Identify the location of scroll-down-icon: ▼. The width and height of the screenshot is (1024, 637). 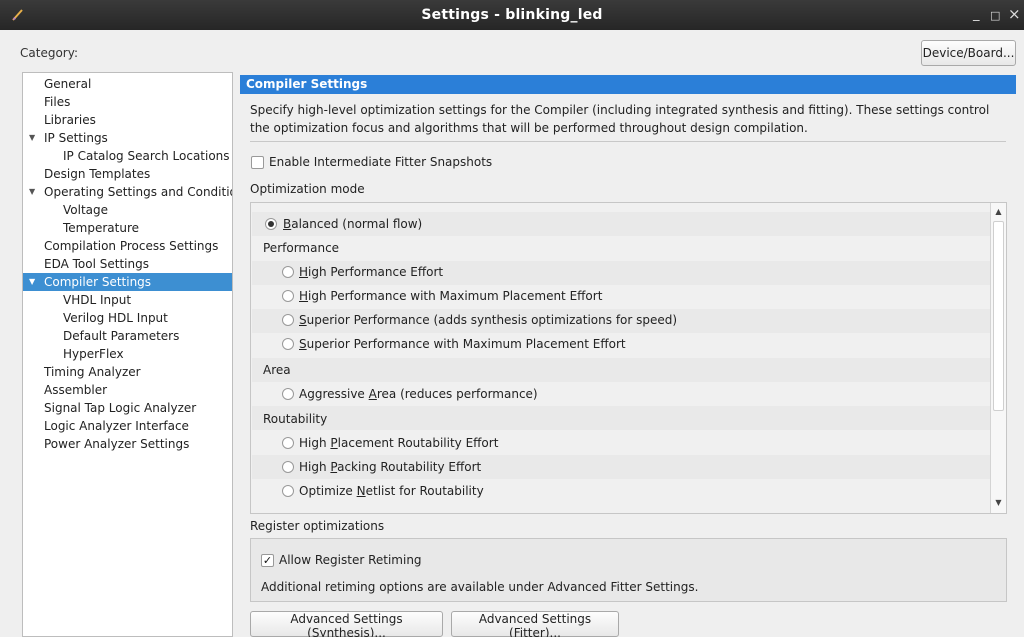
(998, 503).